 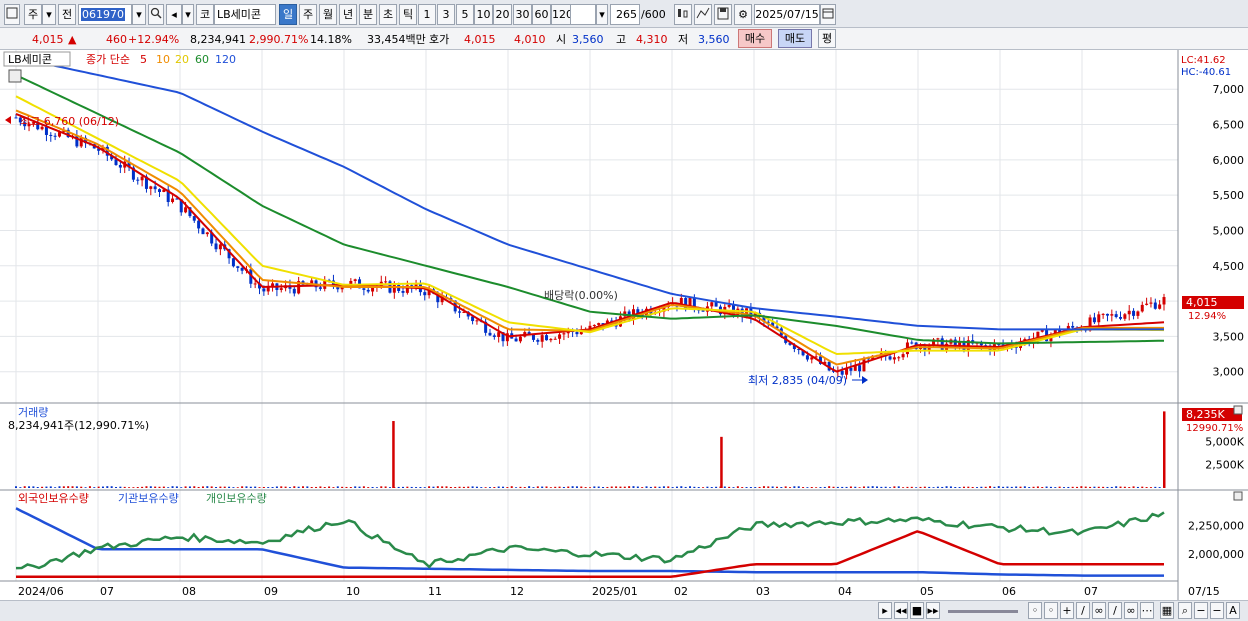 I want to click on y-tick-label: 7,000, so click(x=1229, y=89).